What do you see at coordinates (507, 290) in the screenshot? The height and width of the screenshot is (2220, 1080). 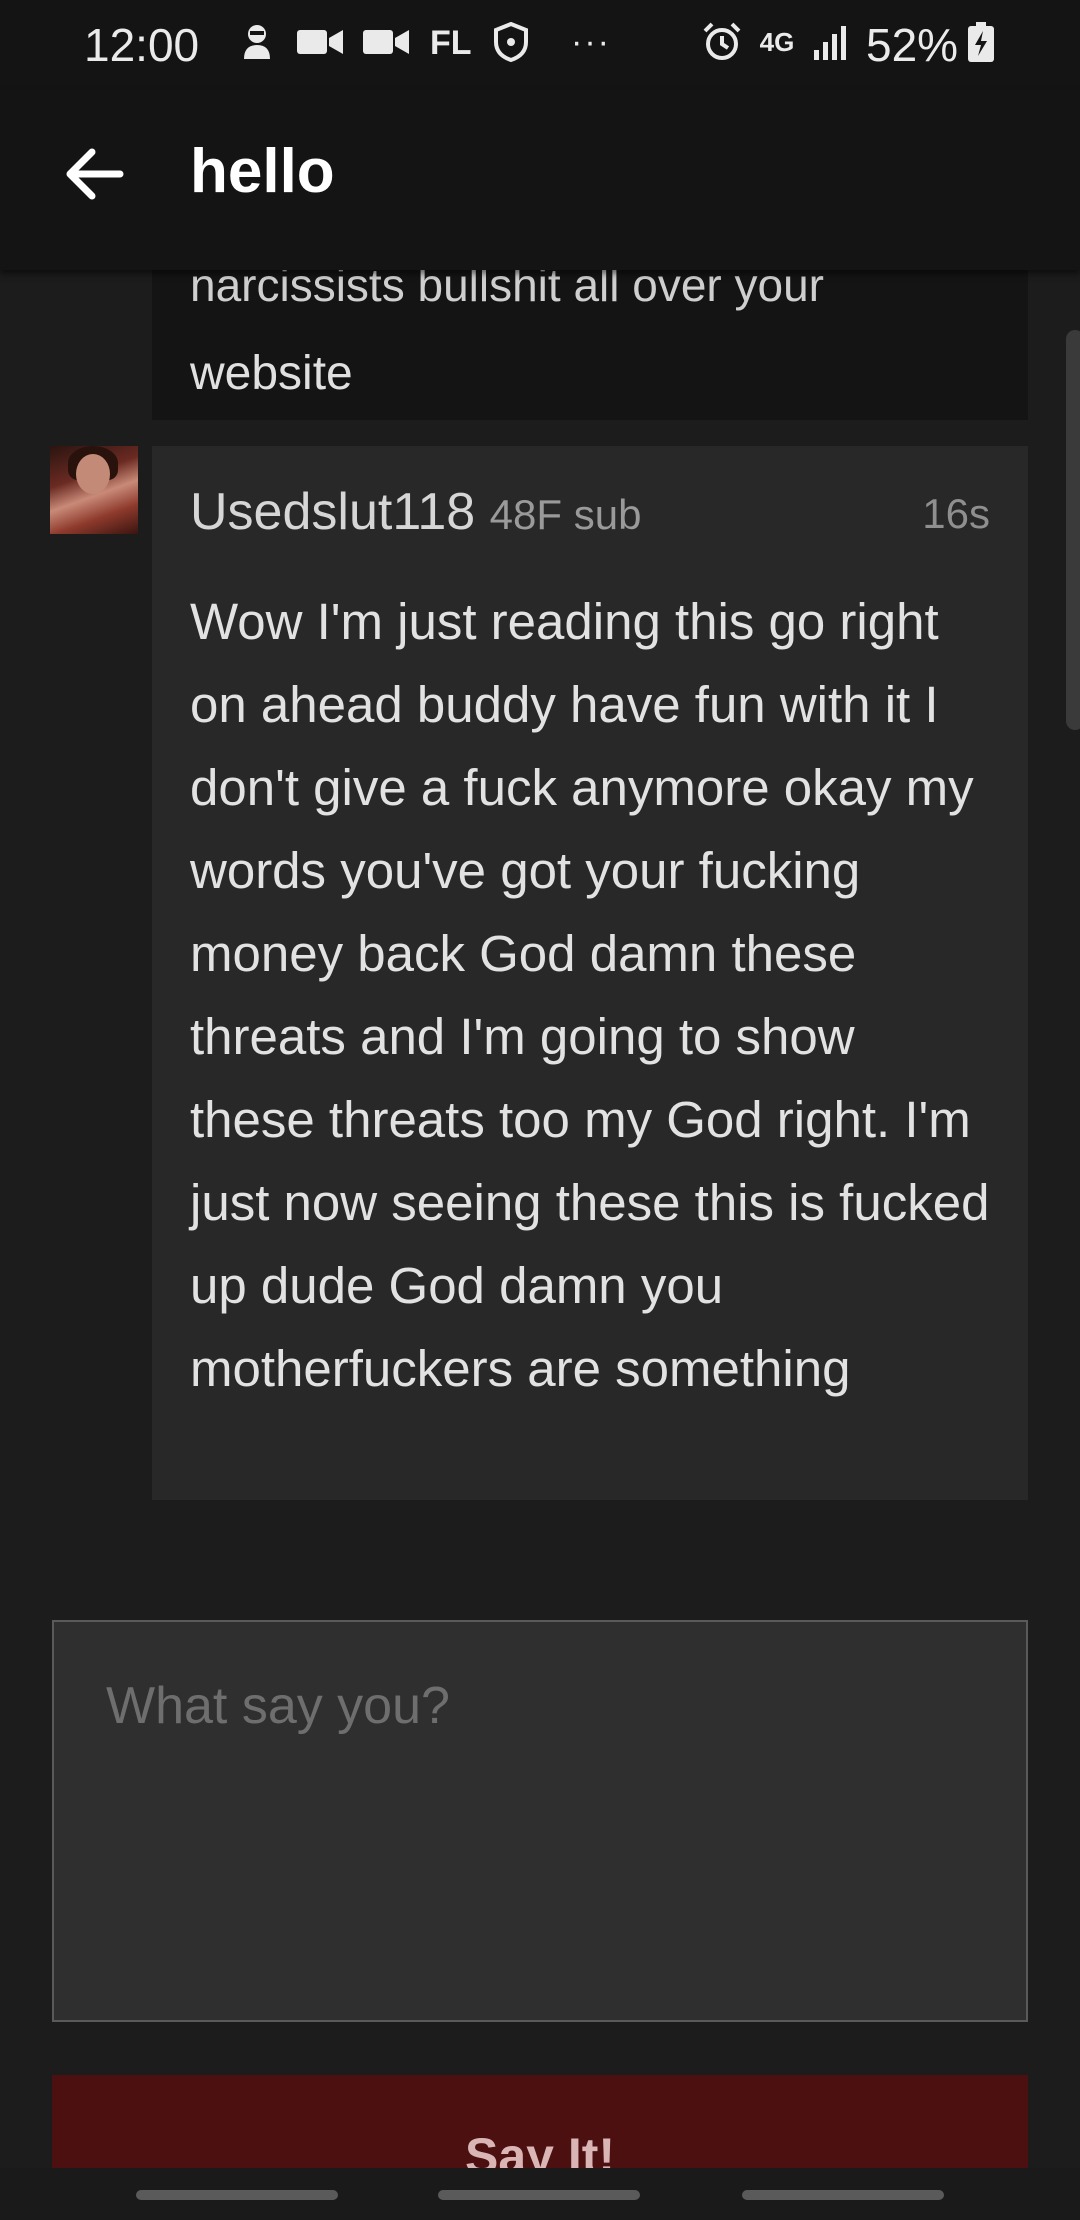 I see `previous-message-text: narcissists bullshit all over your` at bounding box center [507, 290].